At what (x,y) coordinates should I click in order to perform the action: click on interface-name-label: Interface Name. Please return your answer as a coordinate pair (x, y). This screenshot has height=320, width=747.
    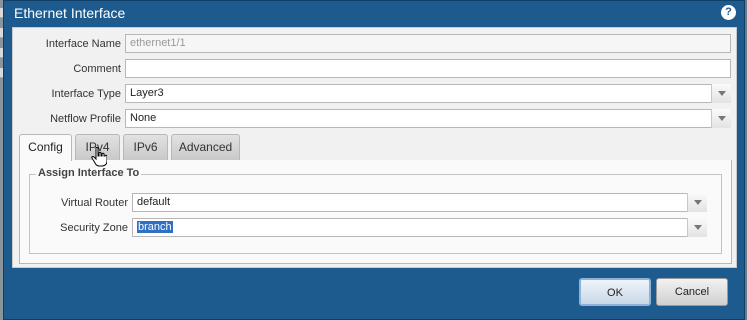
    Looking at the image, I should click on (83, 44).